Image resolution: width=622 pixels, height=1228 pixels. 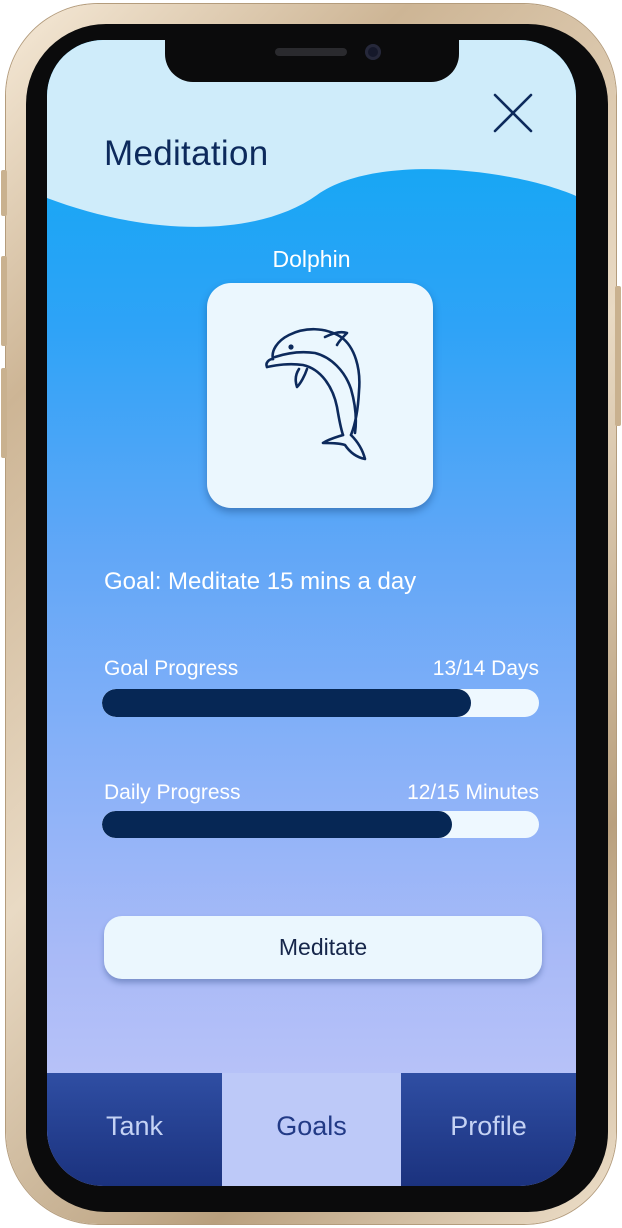 What do you see at coordinates (312, 61) in the screenshot?
I see `notch` at bounding box center [312, 61].